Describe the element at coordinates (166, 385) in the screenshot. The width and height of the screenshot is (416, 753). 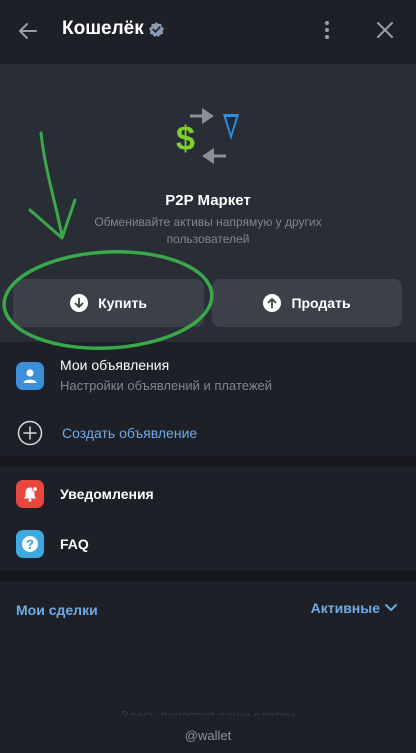
I see `my-ads-subtitle: Настройки объявлений и платежей` at that location.